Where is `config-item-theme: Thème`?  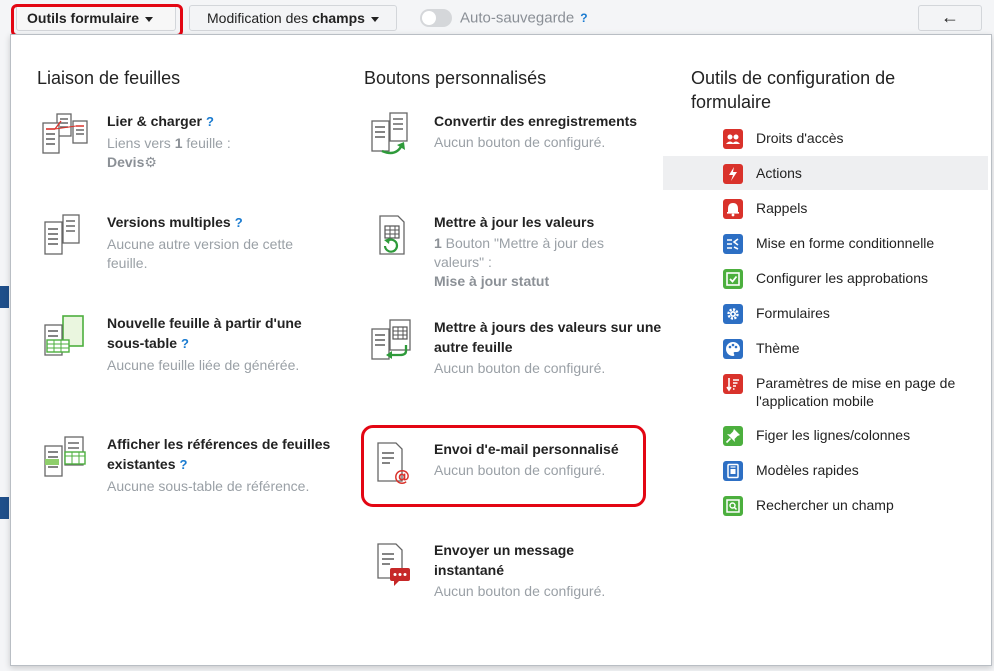 config-item-theme: Thème is located at coordinates (825, 348).